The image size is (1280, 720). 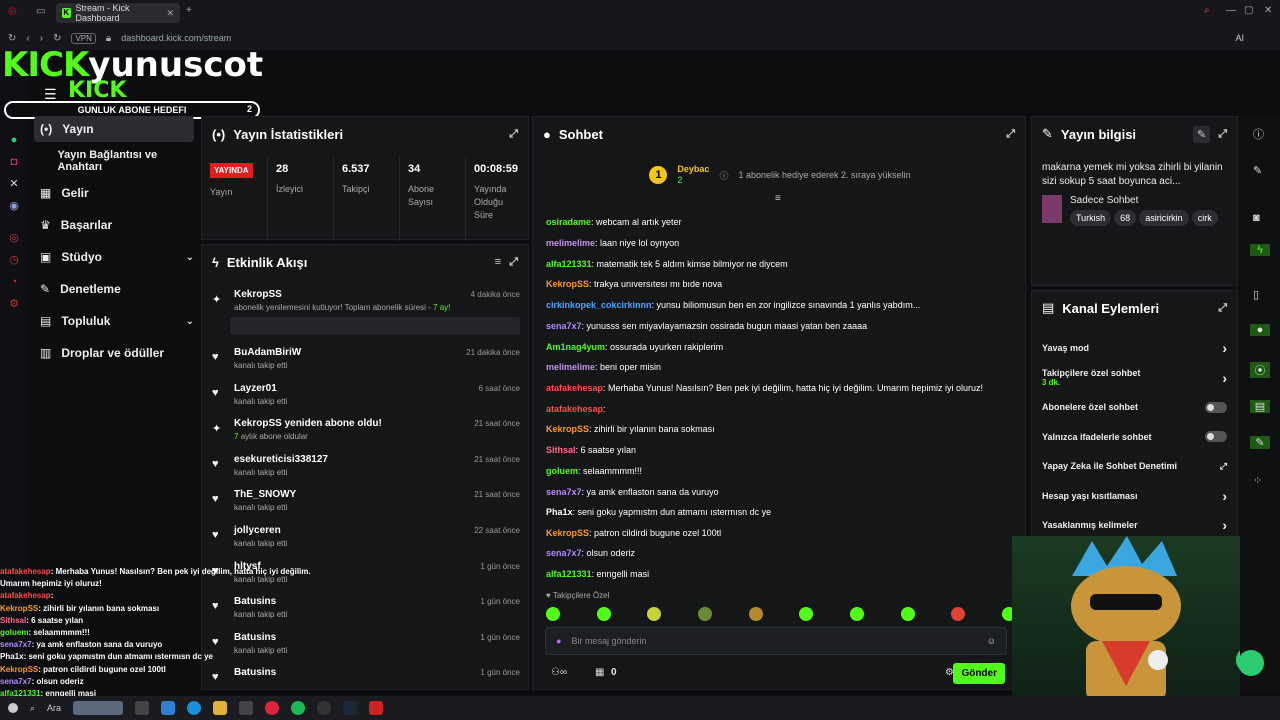 What do you see at coordinates (1248, 10) in the screenshot?
I see `maximize-icon: ▢` at bounding box center [1248, 10].